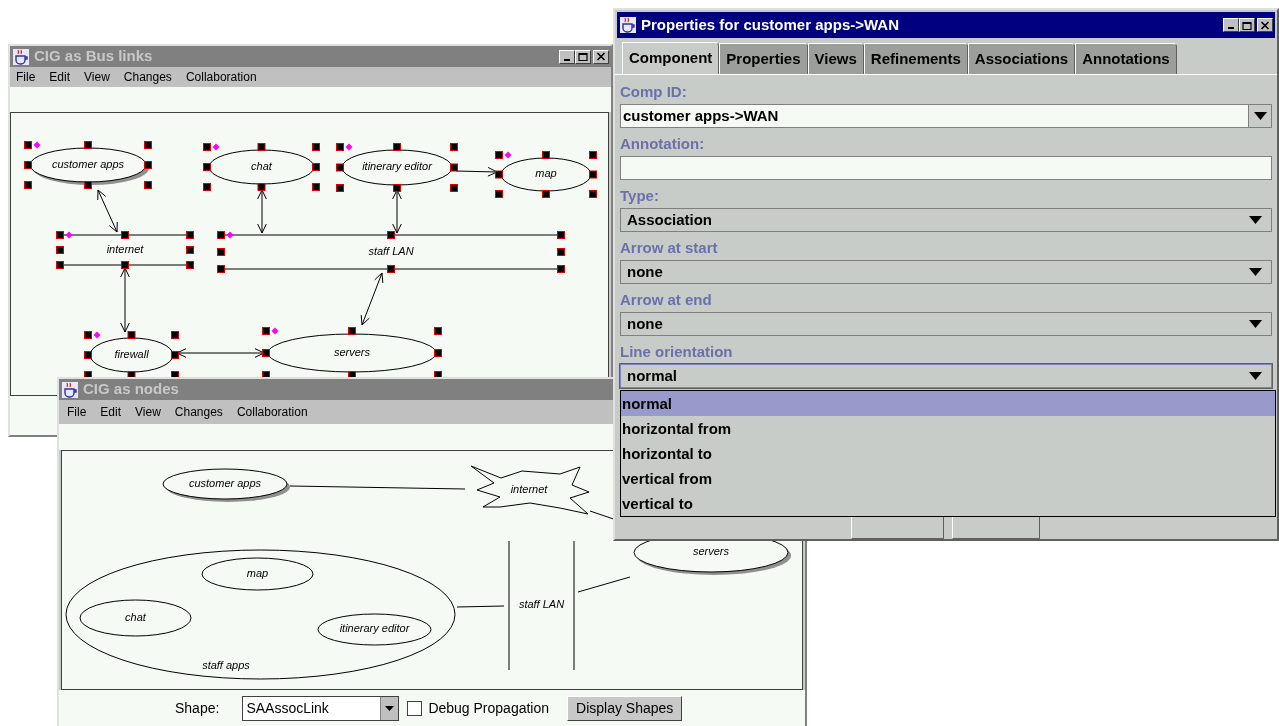 This screenshot has width=1279, height=726. Describe the element at coordinates (946, 220) in the screenshot. I see `combo-box: Association` at that location.